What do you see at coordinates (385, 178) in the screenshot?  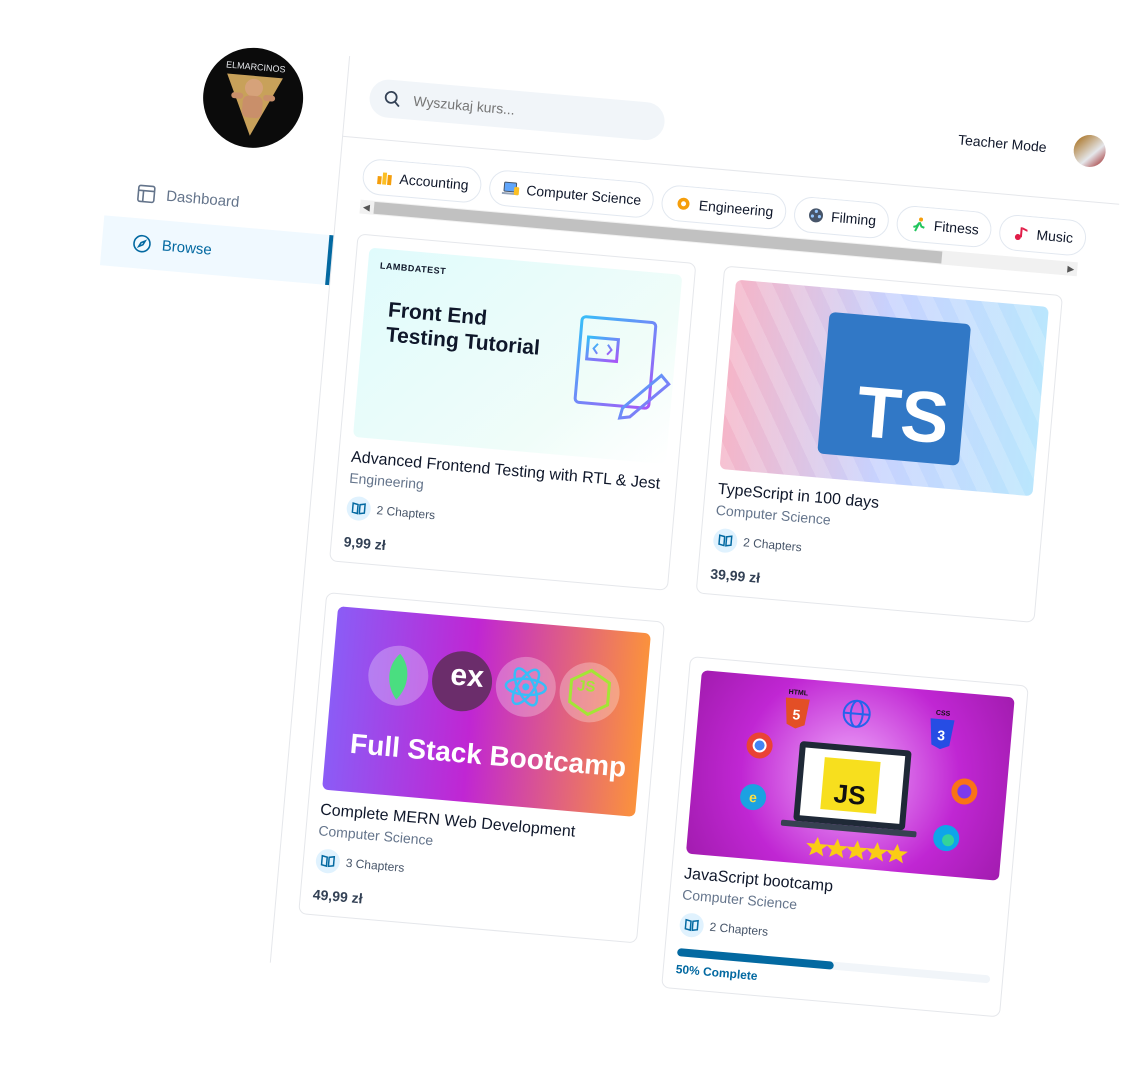 I see `chart-icon` at bounding box center [385, 178].